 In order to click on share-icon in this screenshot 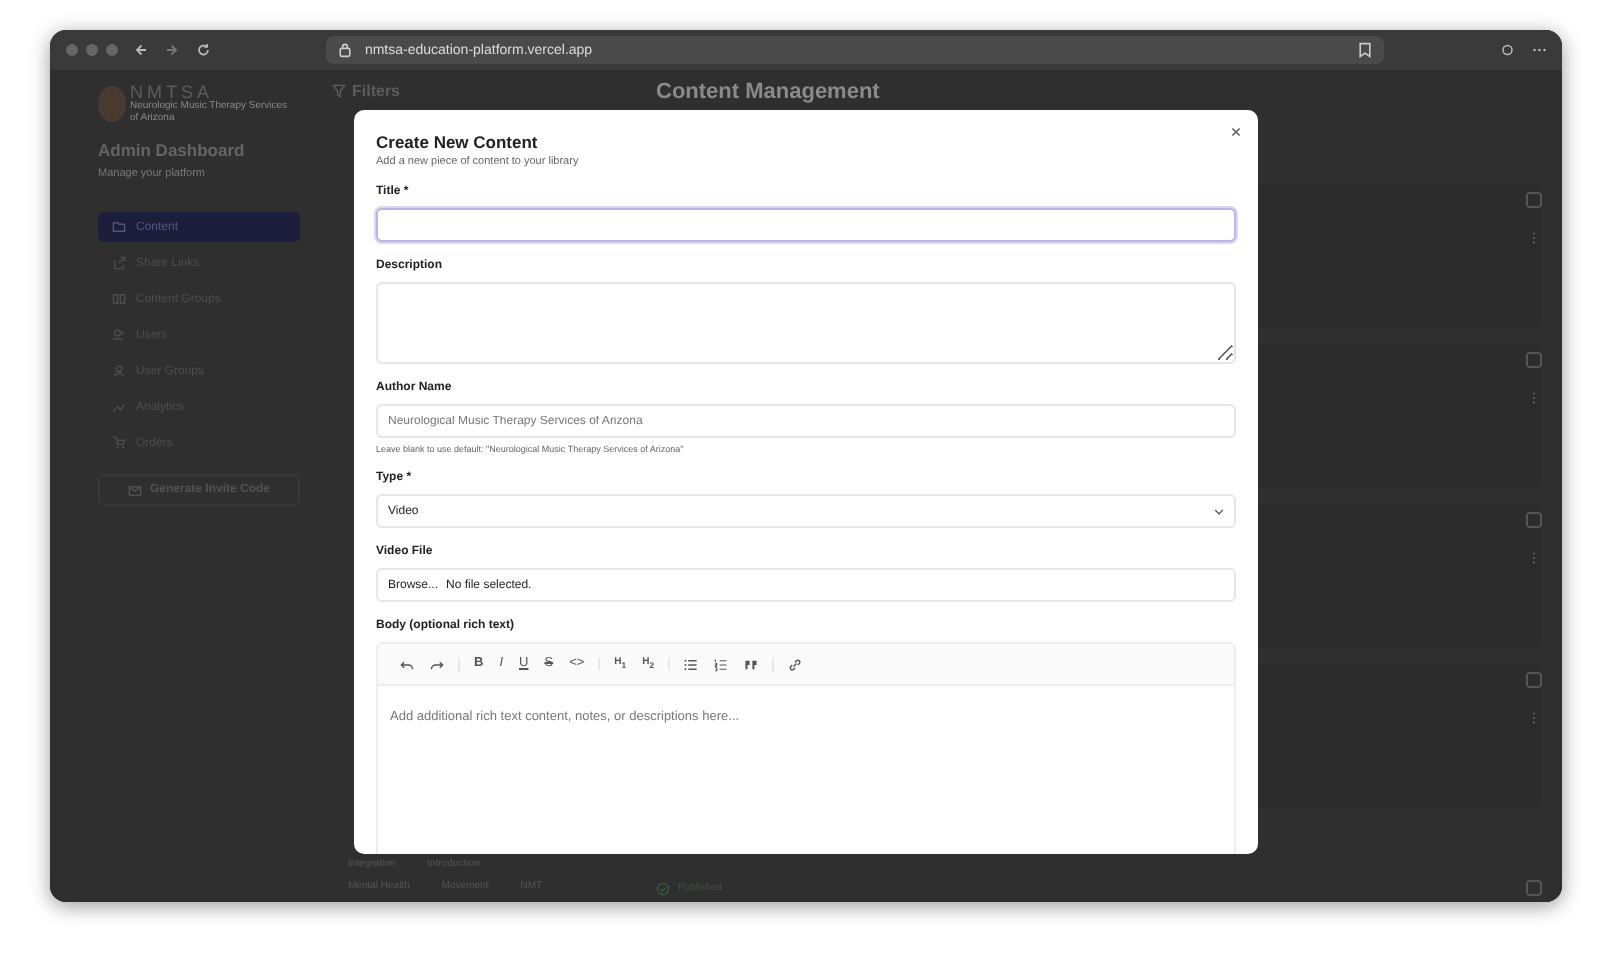, I will do `click(119, 263)`.